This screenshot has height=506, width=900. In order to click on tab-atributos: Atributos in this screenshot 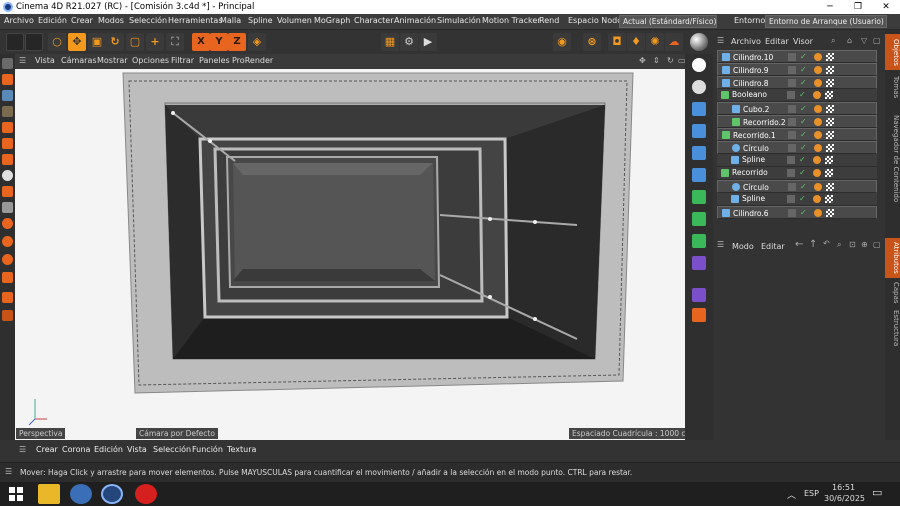, I will do `click(892, 258)`.